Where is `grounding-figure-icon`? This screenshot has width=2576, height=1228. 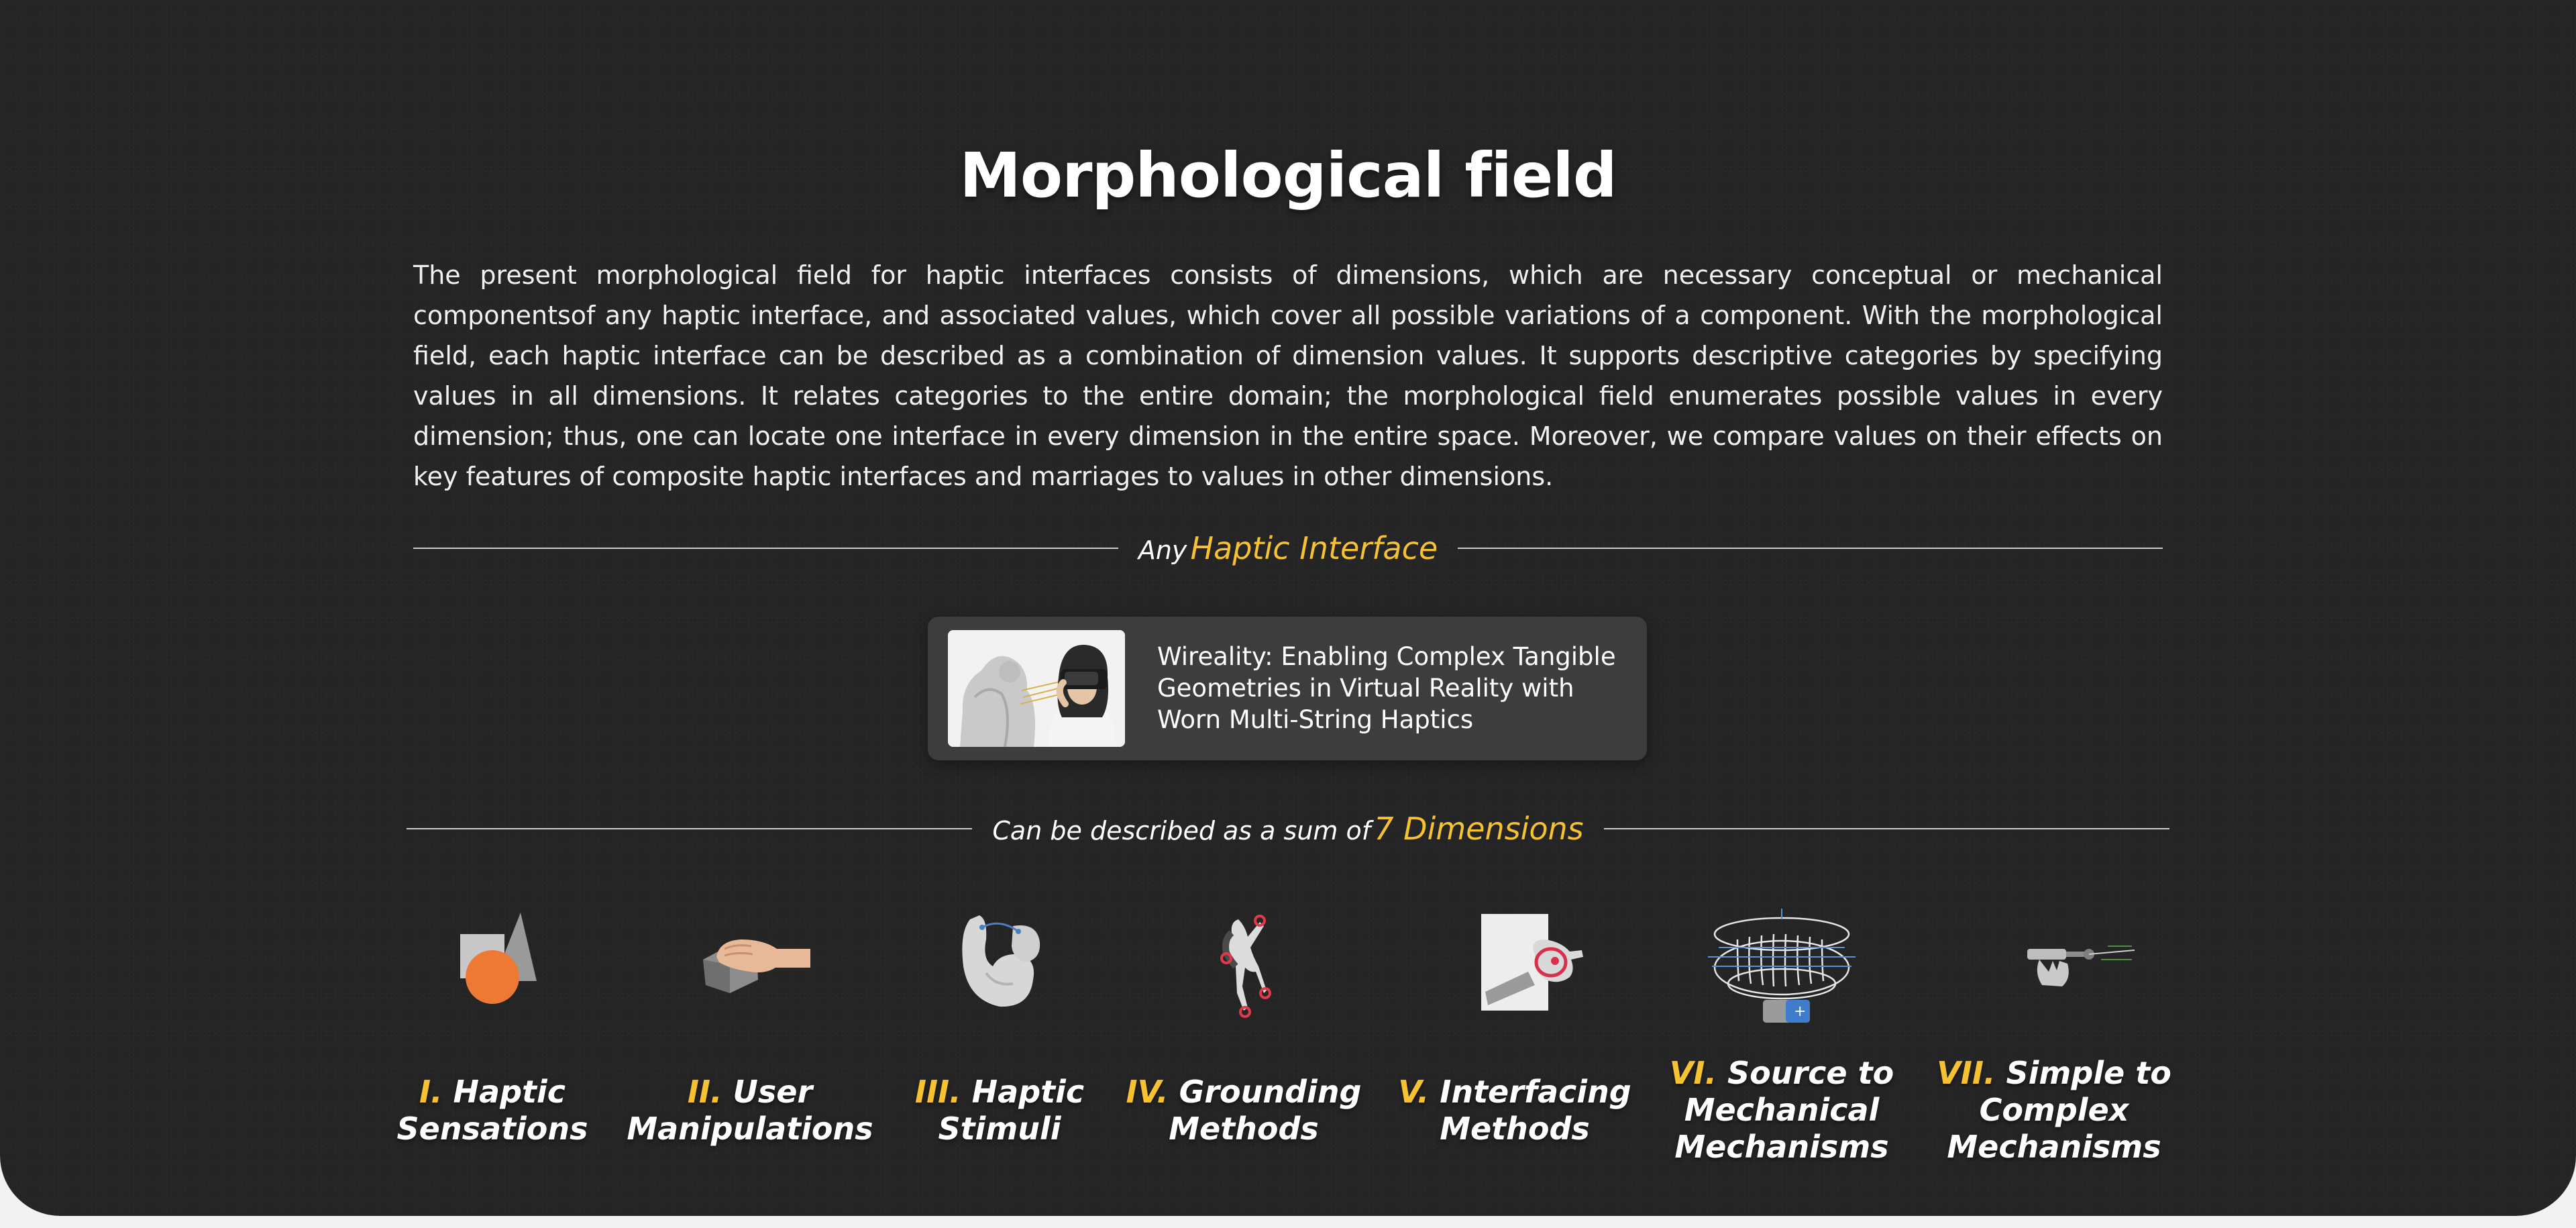 grounding-figure-icon is located at coordinates (1245, 966).